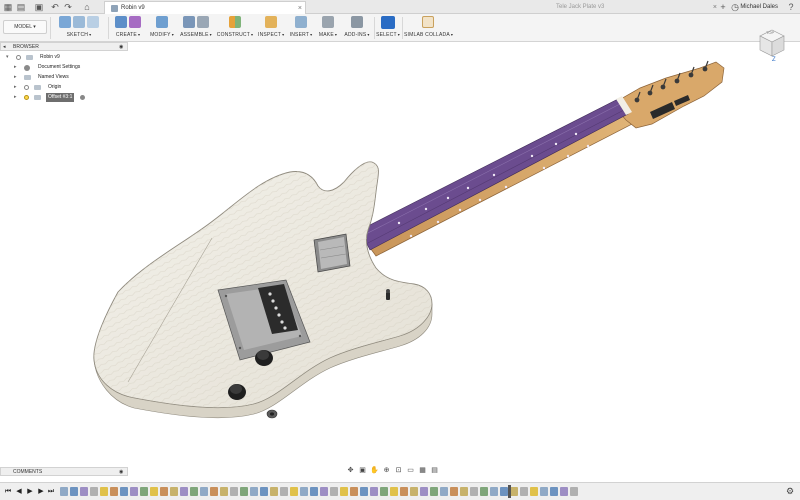 This screenshot has width=800, height=500. Describe the element at coordinates (66, 57) in the screenshot. I see `tree-item-root: ▾ Robin v9` at that location.